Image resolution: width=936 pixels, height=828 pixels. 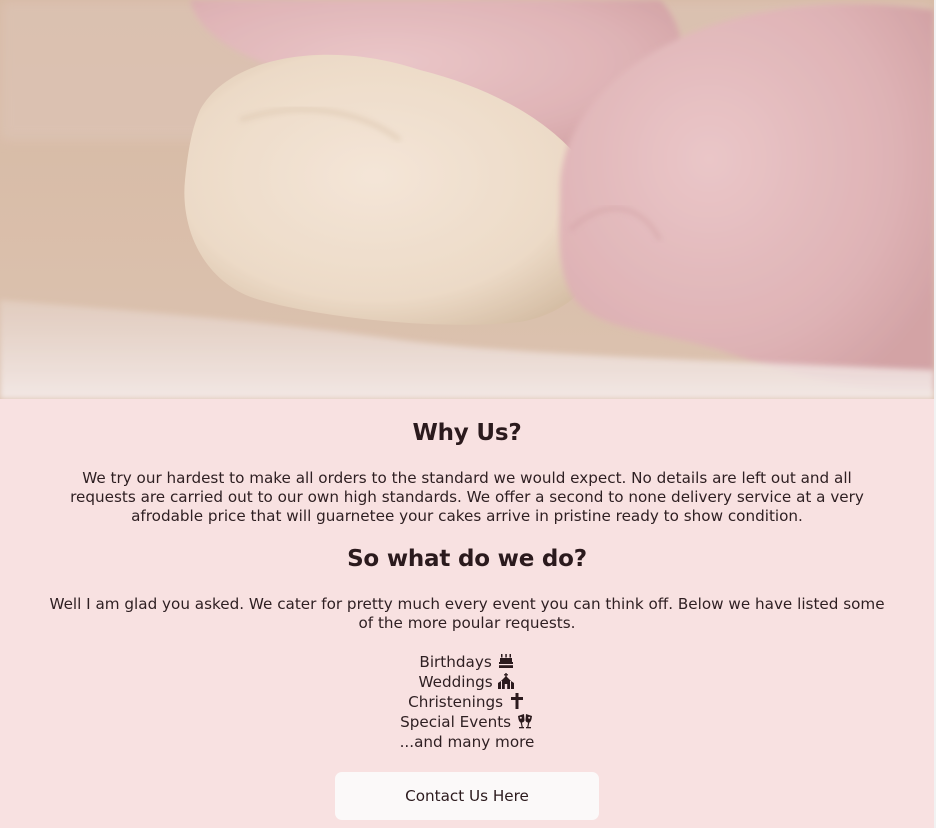 I want to click on list-item: Birthdays, so click(x=467, y=662).